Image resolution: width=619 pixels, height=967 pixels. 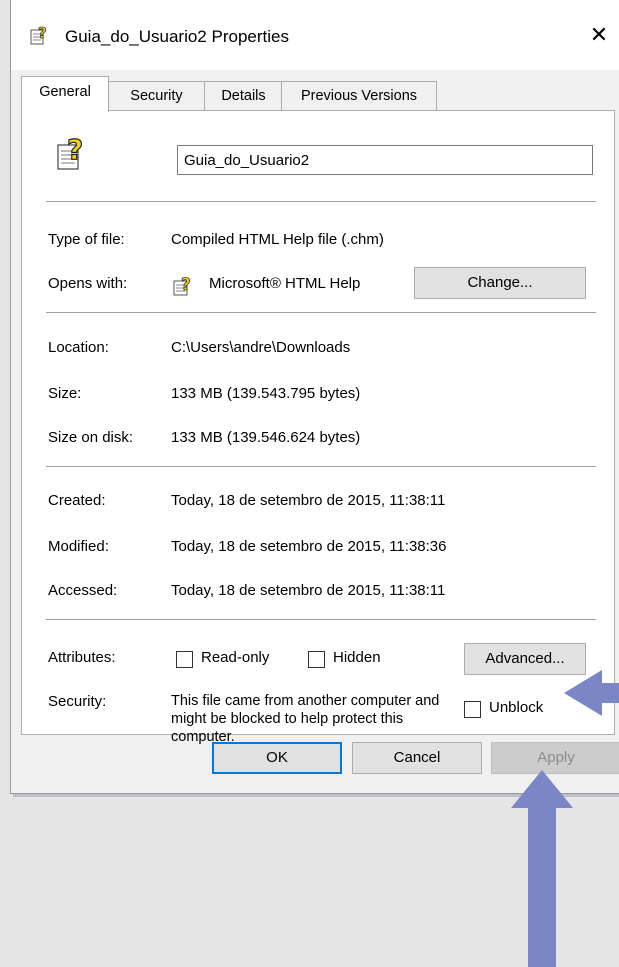 What do you see at coordinates (385, 160) in the screenshot?
I see `file-name-input` at bounding box center [385, 160].